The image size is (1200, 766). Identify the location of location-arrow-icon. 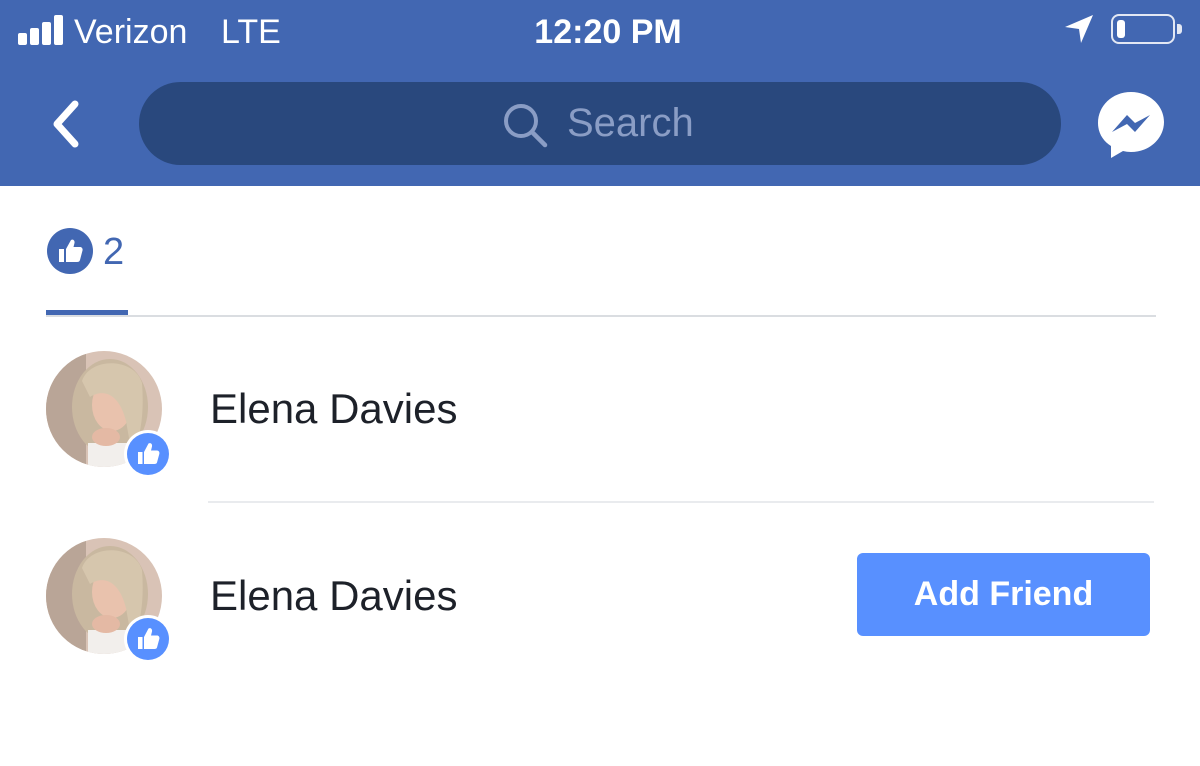
(1079, 29).